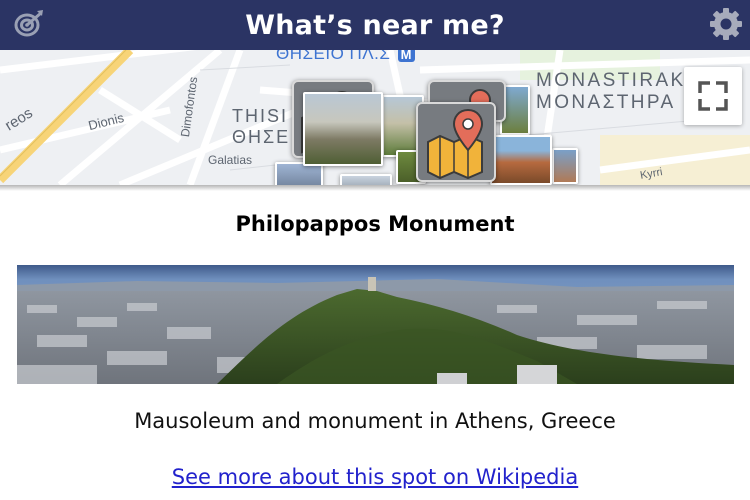 This screenshot has width=750, height=500. Describe the element at coordinates (261, 137) in the screenshot. I see `map-label-thisio-greek: ΘΗΣΕ` at that location.